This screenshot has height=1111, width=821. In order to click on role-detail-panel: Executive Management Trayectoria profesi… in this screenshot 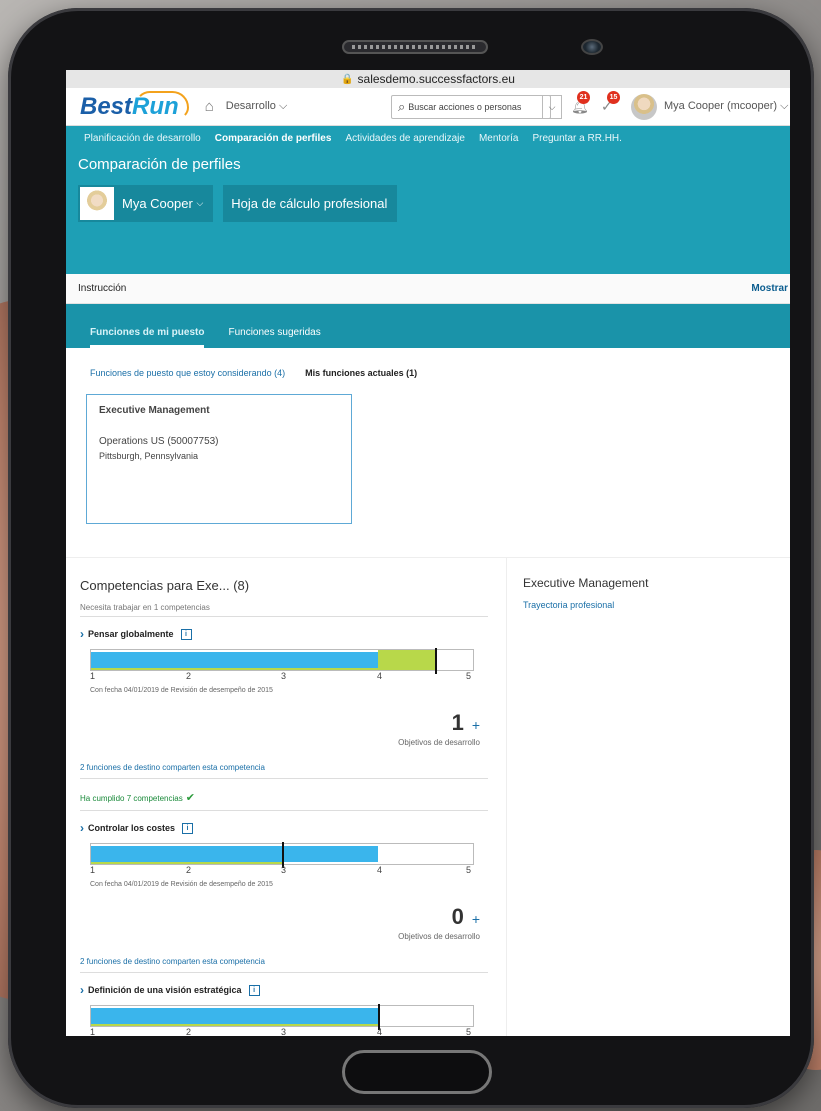, I will do `click(648, 797)`.